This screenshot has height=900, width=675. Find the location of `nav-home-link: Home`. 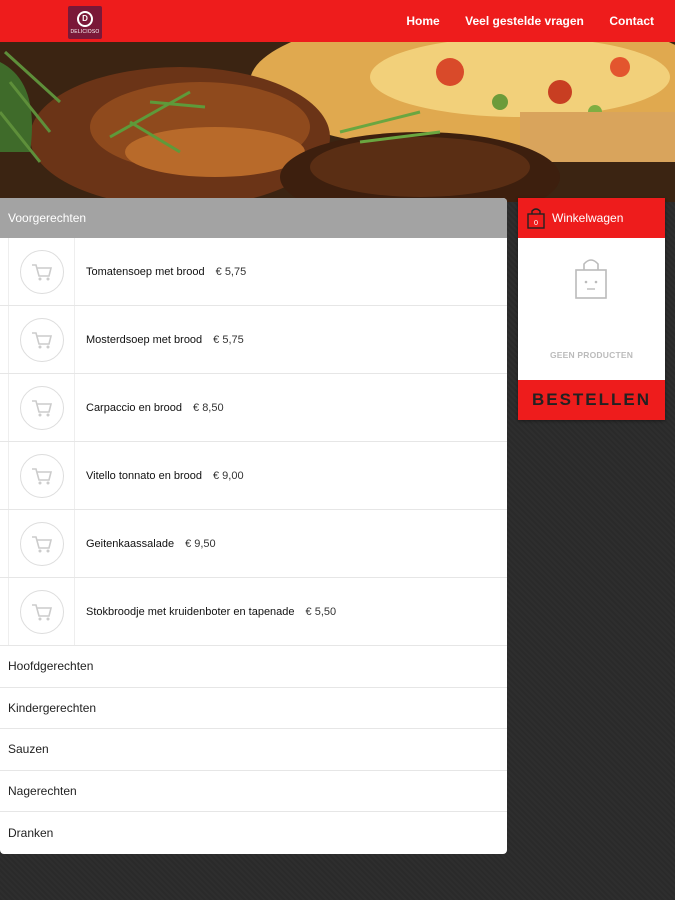

nav-home-link: Home is located at coordinates (422, 21).